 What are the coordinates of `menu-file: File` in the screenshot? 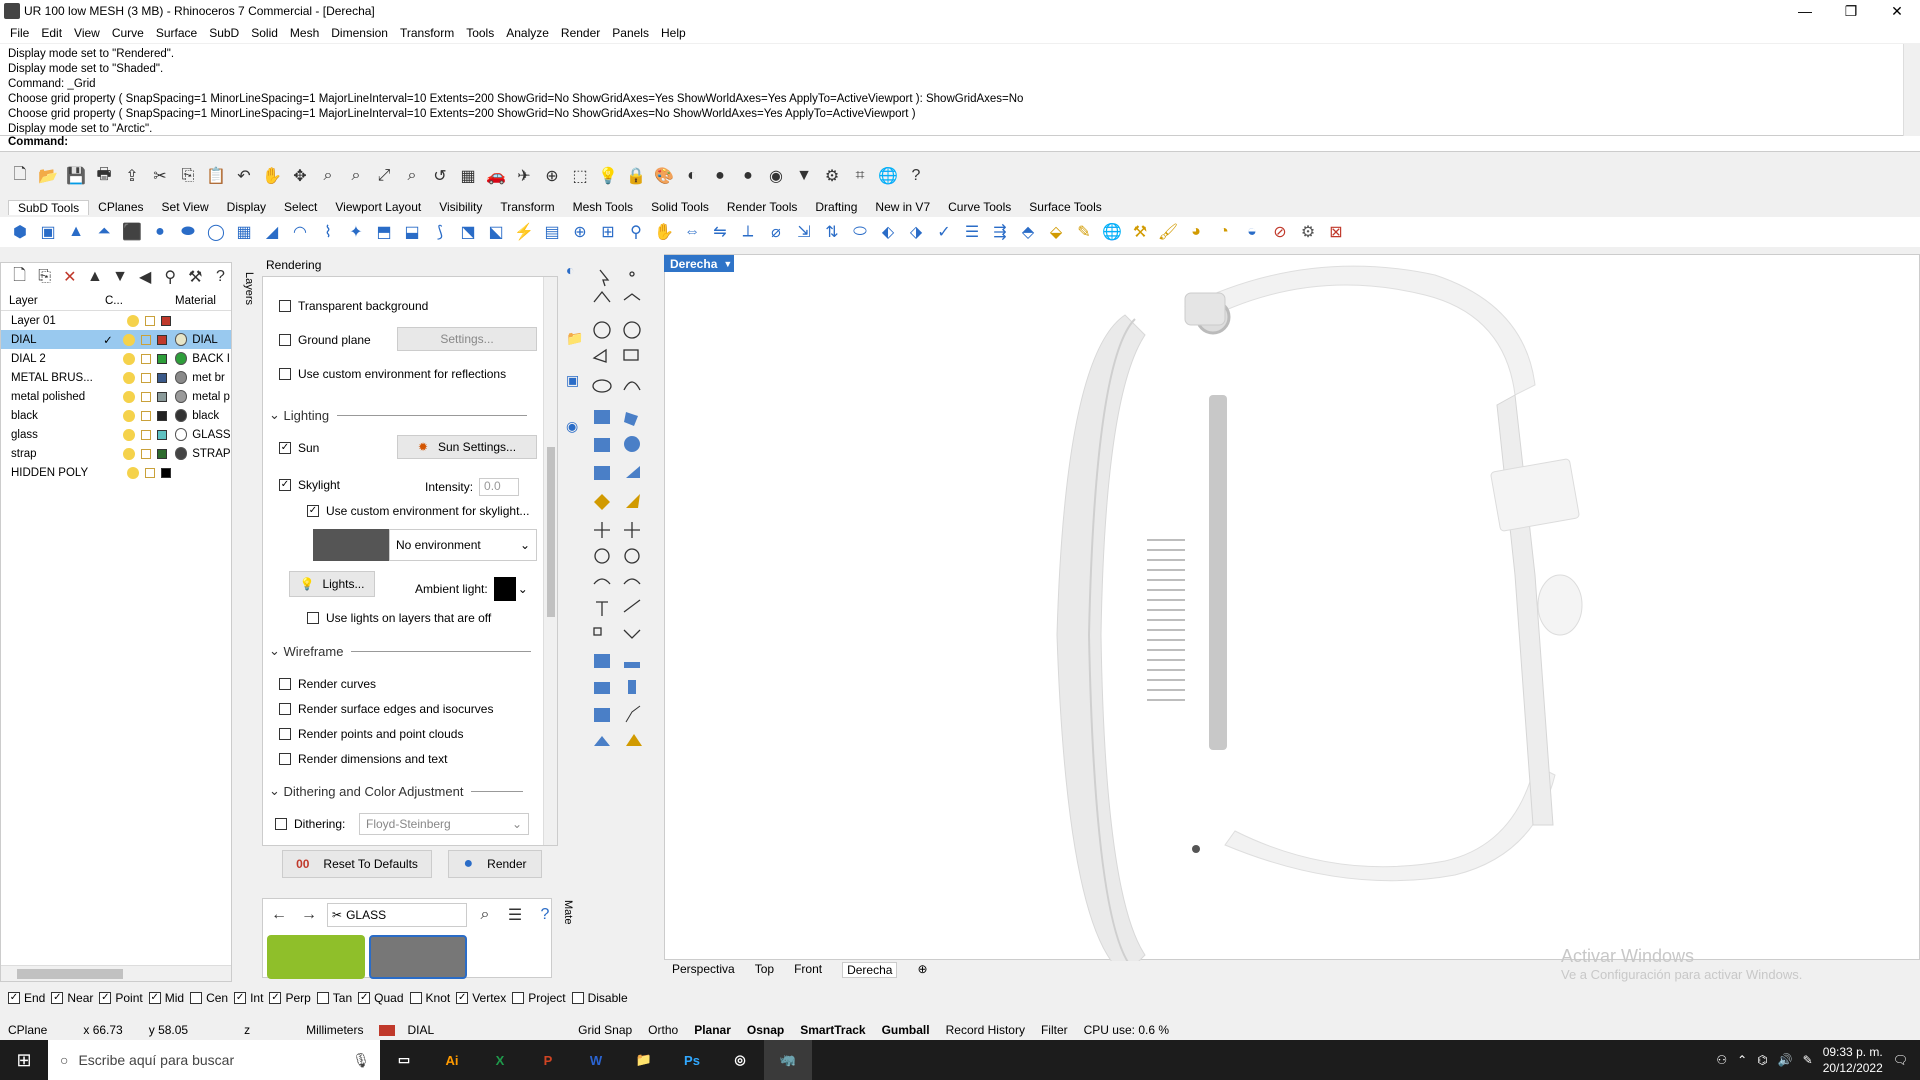 It's located at (19, 33).